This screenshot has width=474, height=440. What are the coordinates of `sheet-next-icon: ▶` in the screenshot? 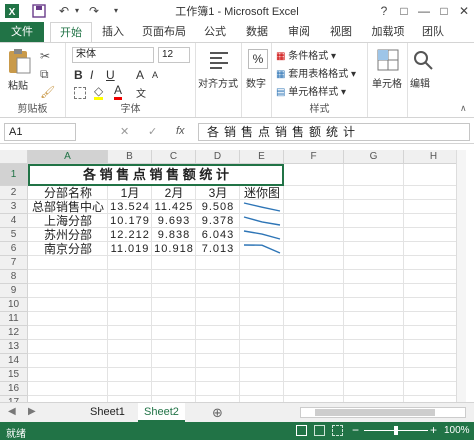 It's located at (32, 411).